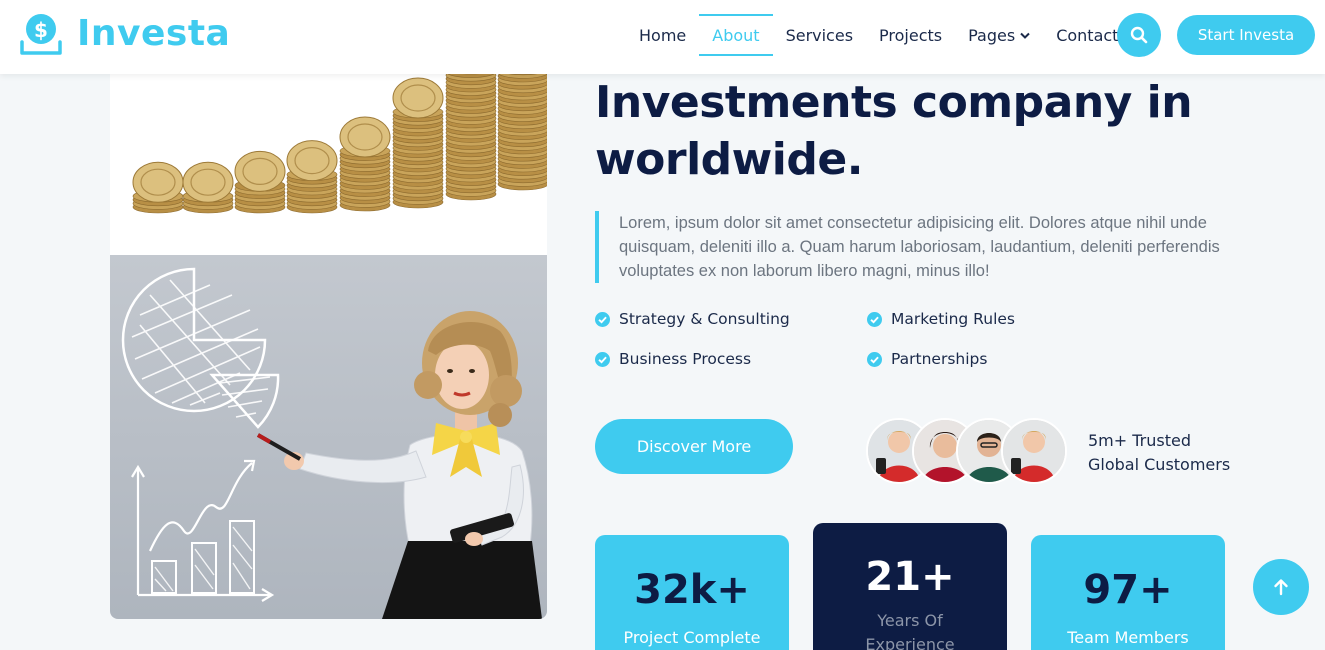  What do you see at coordinates (953, 319) in the screenshot?
I see `feature-label: Marketing Rules` at bounding box center [953, 319].